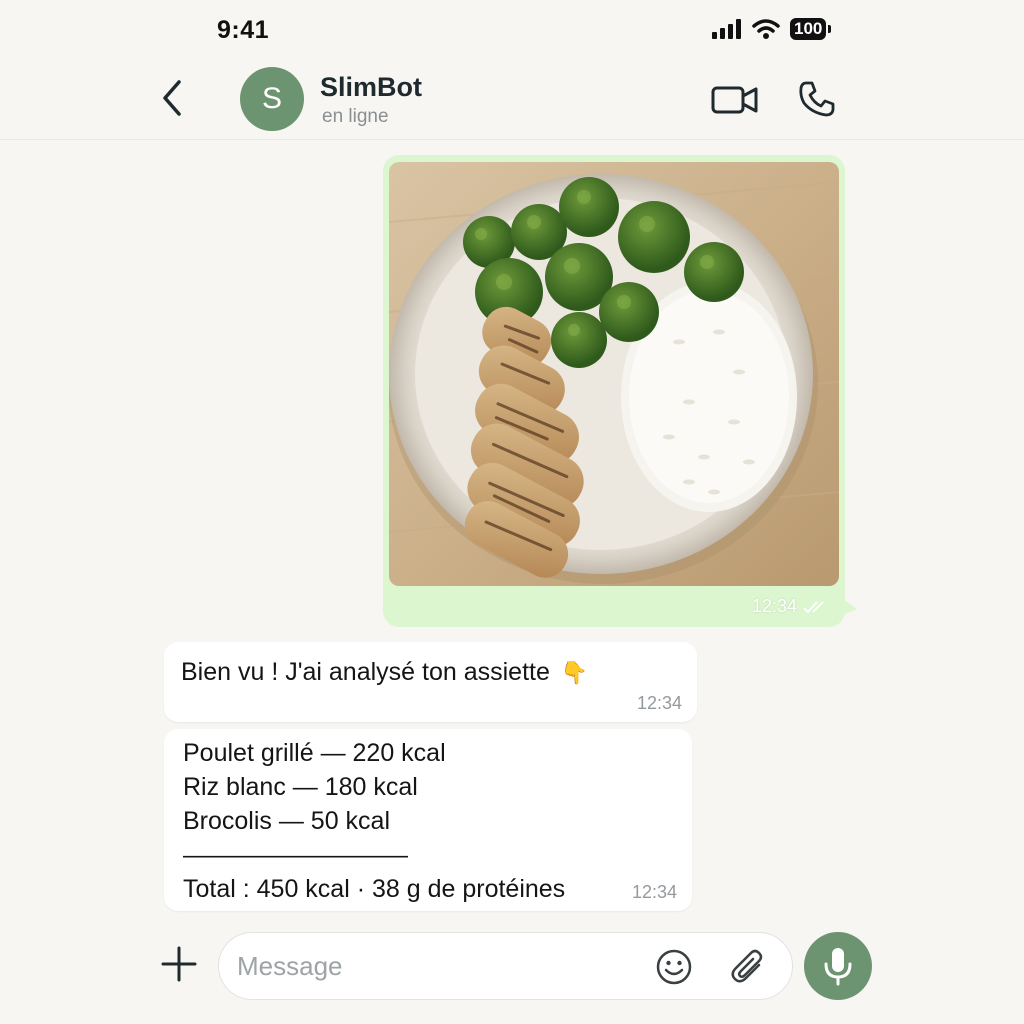 The width and height of the screenshot is (1024, 1024). Describe the element at coordinates (300, 787) in the screenshot. I see `analysis-line-rice: Riz blanc — 180 kcal` at that location.